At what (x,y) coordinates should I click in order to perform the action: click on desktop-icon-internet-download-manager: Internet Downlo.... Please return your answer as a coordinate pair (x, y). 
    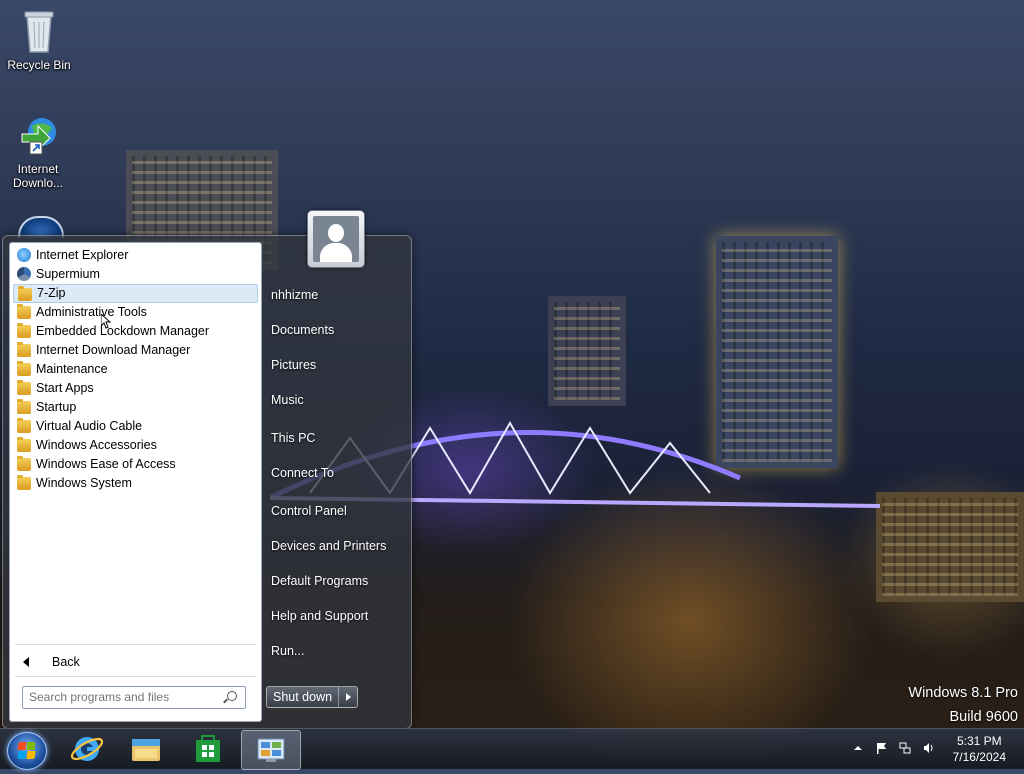
    Looking at the image, I should click on (38, 151).